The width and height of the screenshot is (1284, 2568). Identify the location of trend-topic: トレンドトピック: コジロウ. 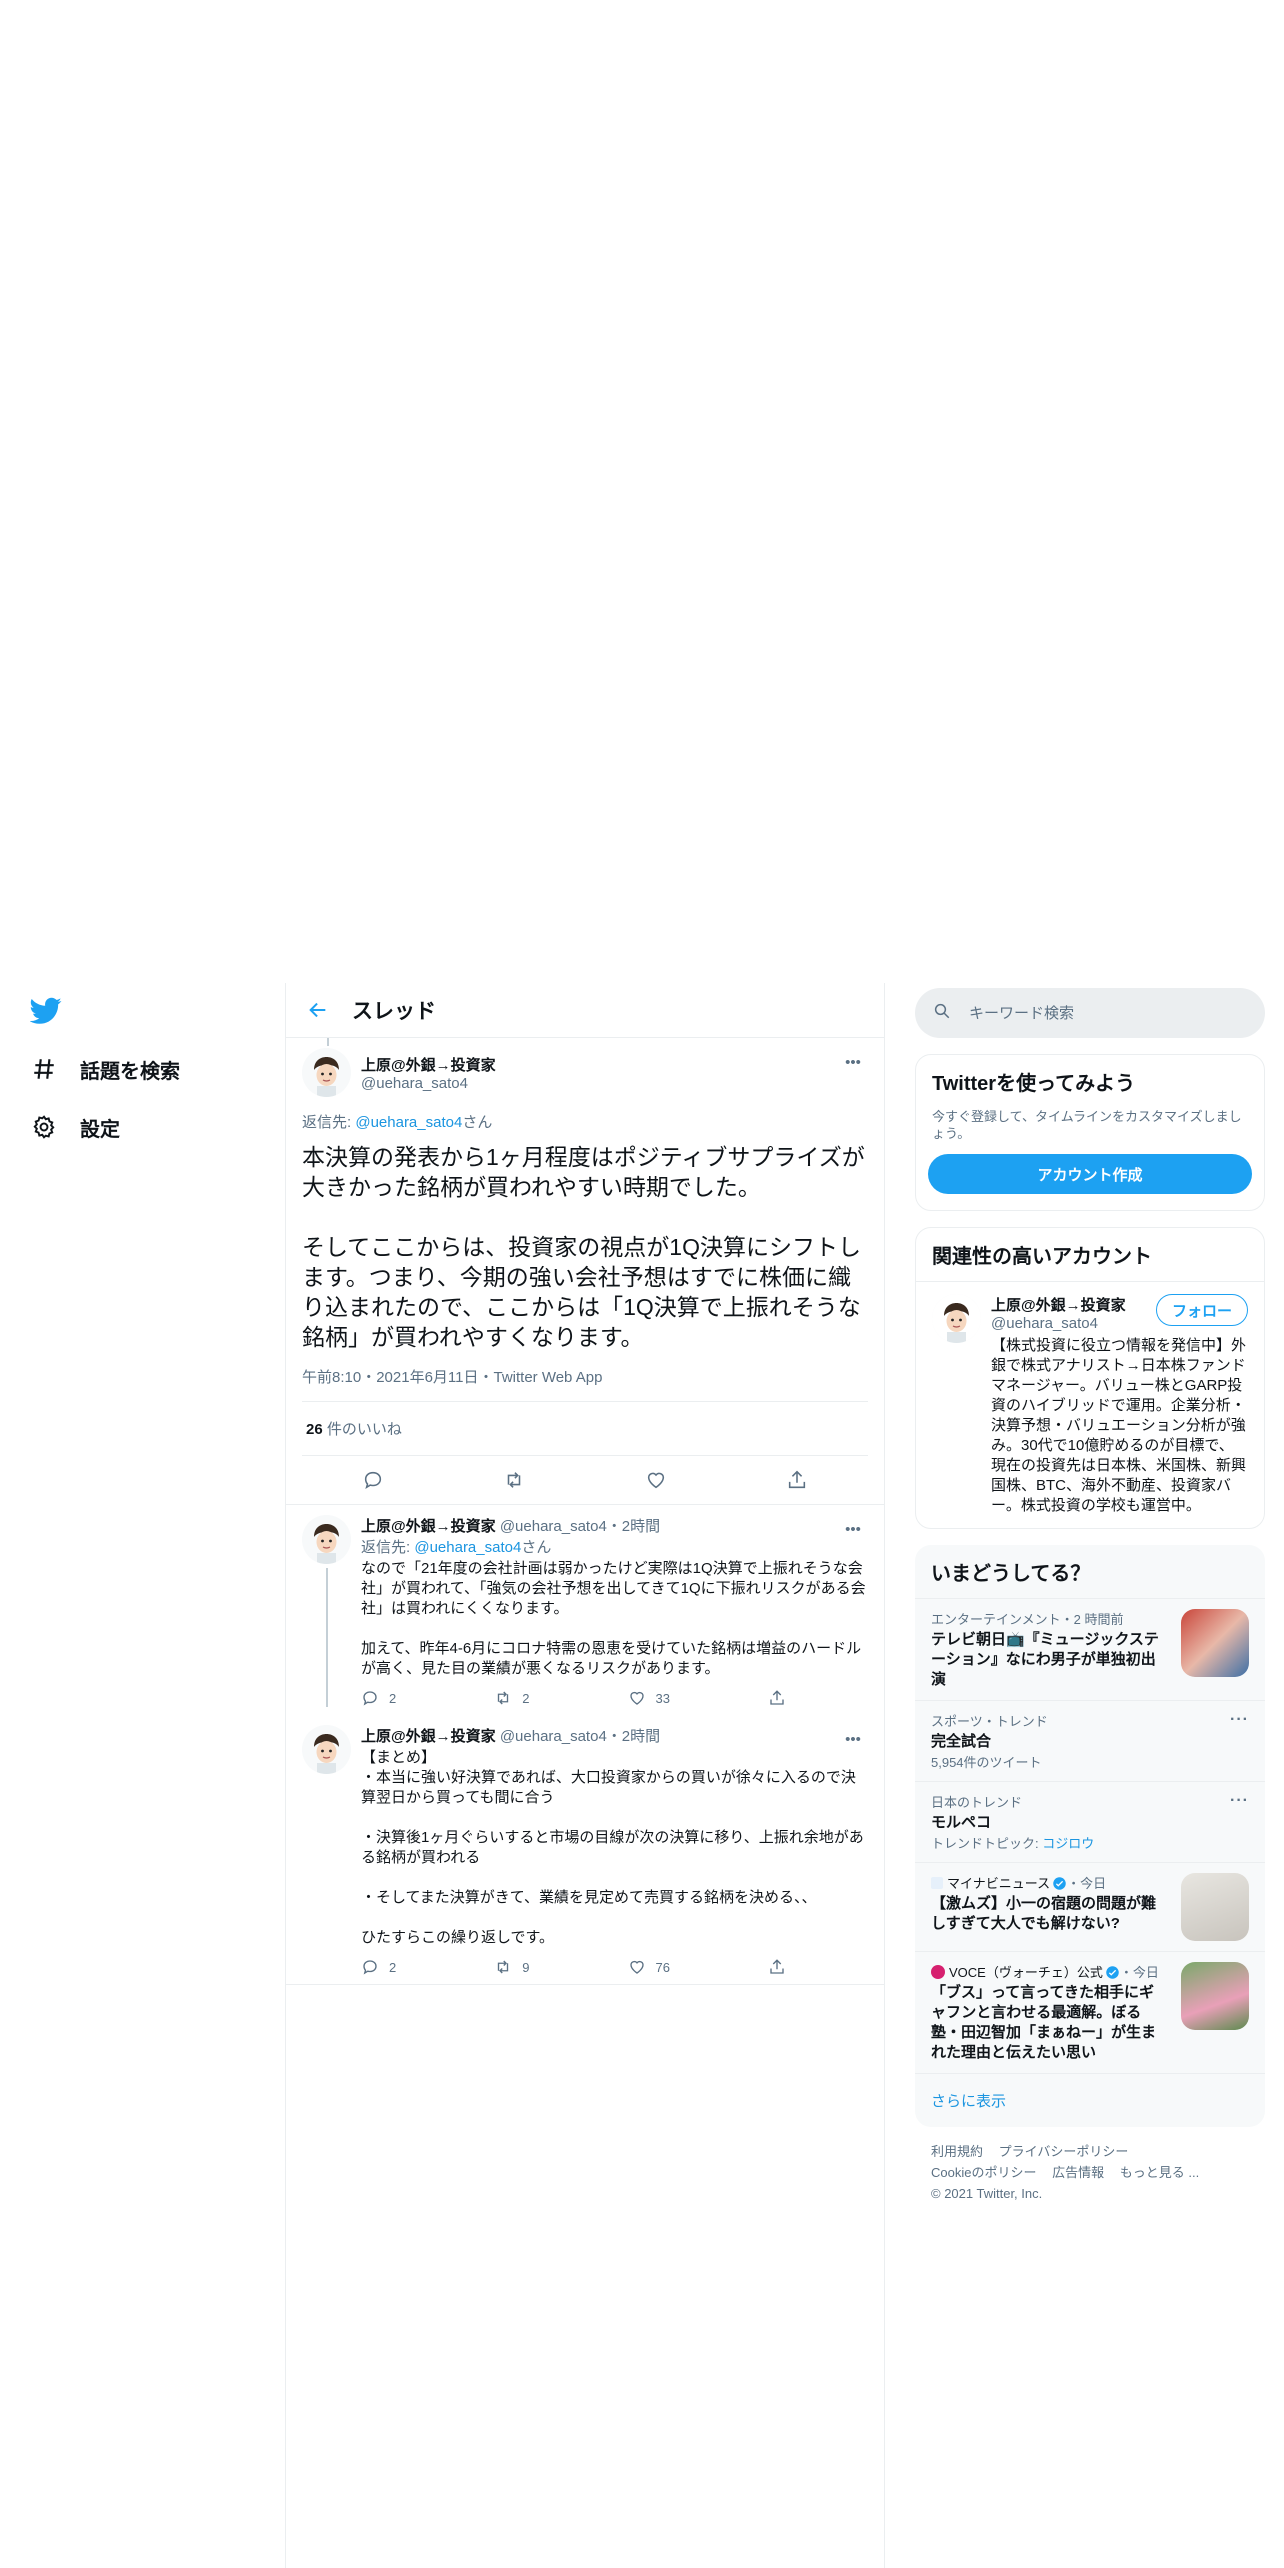
(1012, 1842).